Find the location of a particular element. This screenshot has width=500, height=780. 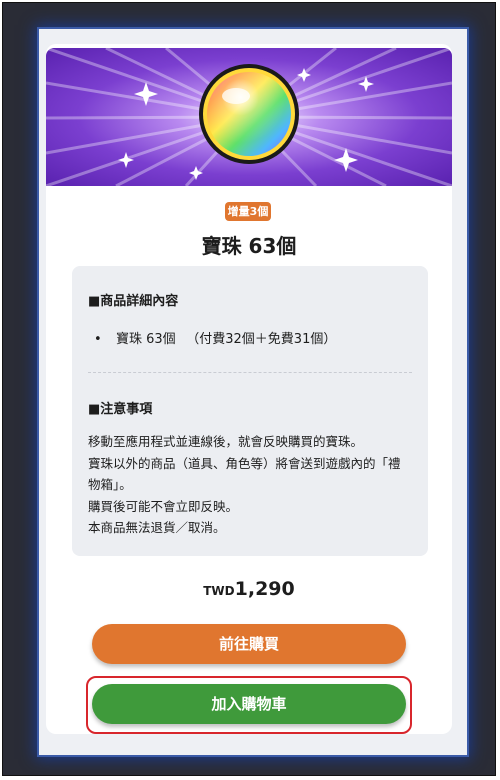

details-item-row: • 寶珠 63個 （付費32個＋免費31個） is located at coordinates (215, 337).